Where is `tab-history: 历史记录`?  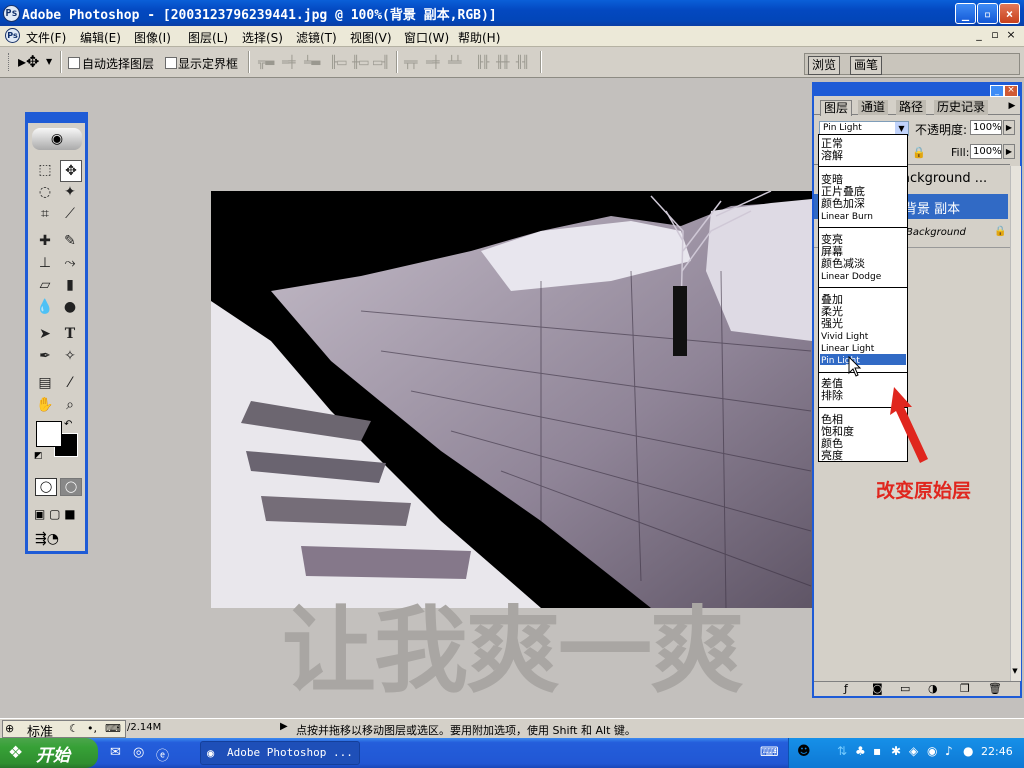
tab-history: 历史记录 is located at coordinates (961, 107).